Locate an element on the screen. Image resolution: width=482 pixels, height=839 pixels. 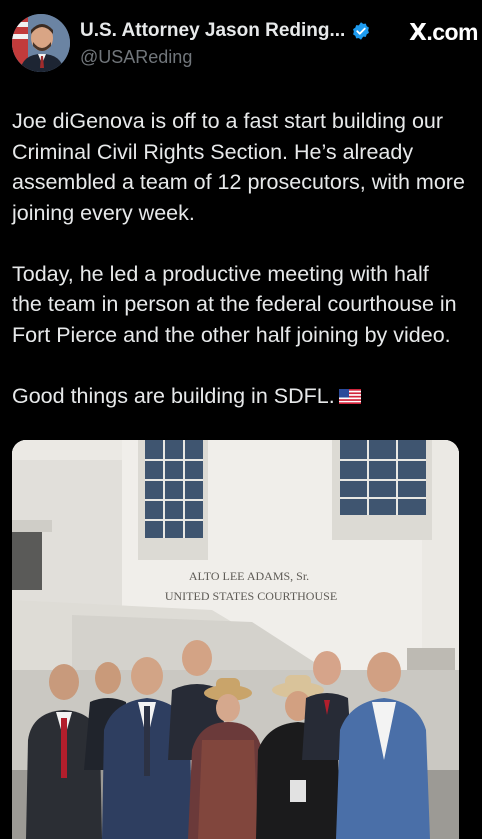
building-sign-line1: ALTO LEE ADAMS, Sr. is located at coordinates (249, 576).